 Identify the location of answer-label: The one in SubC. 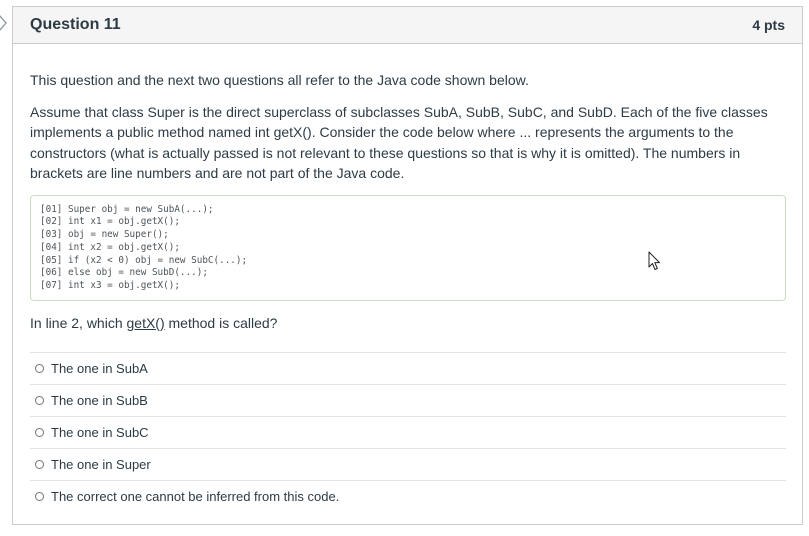
(100, 432).